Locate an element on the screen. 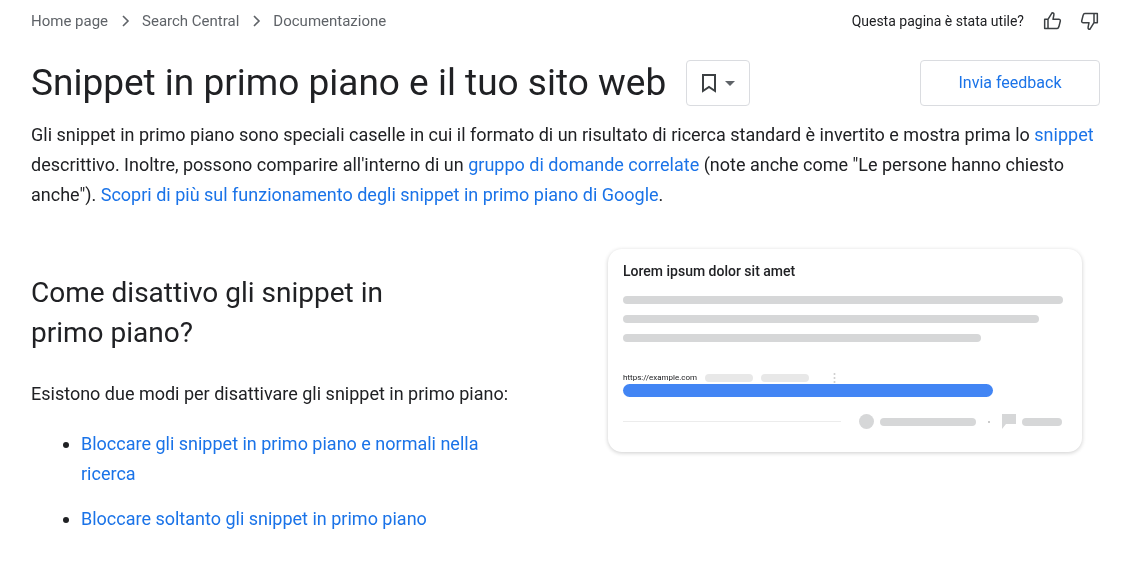  text-link: snippet is located at coordinates (1064, 134).